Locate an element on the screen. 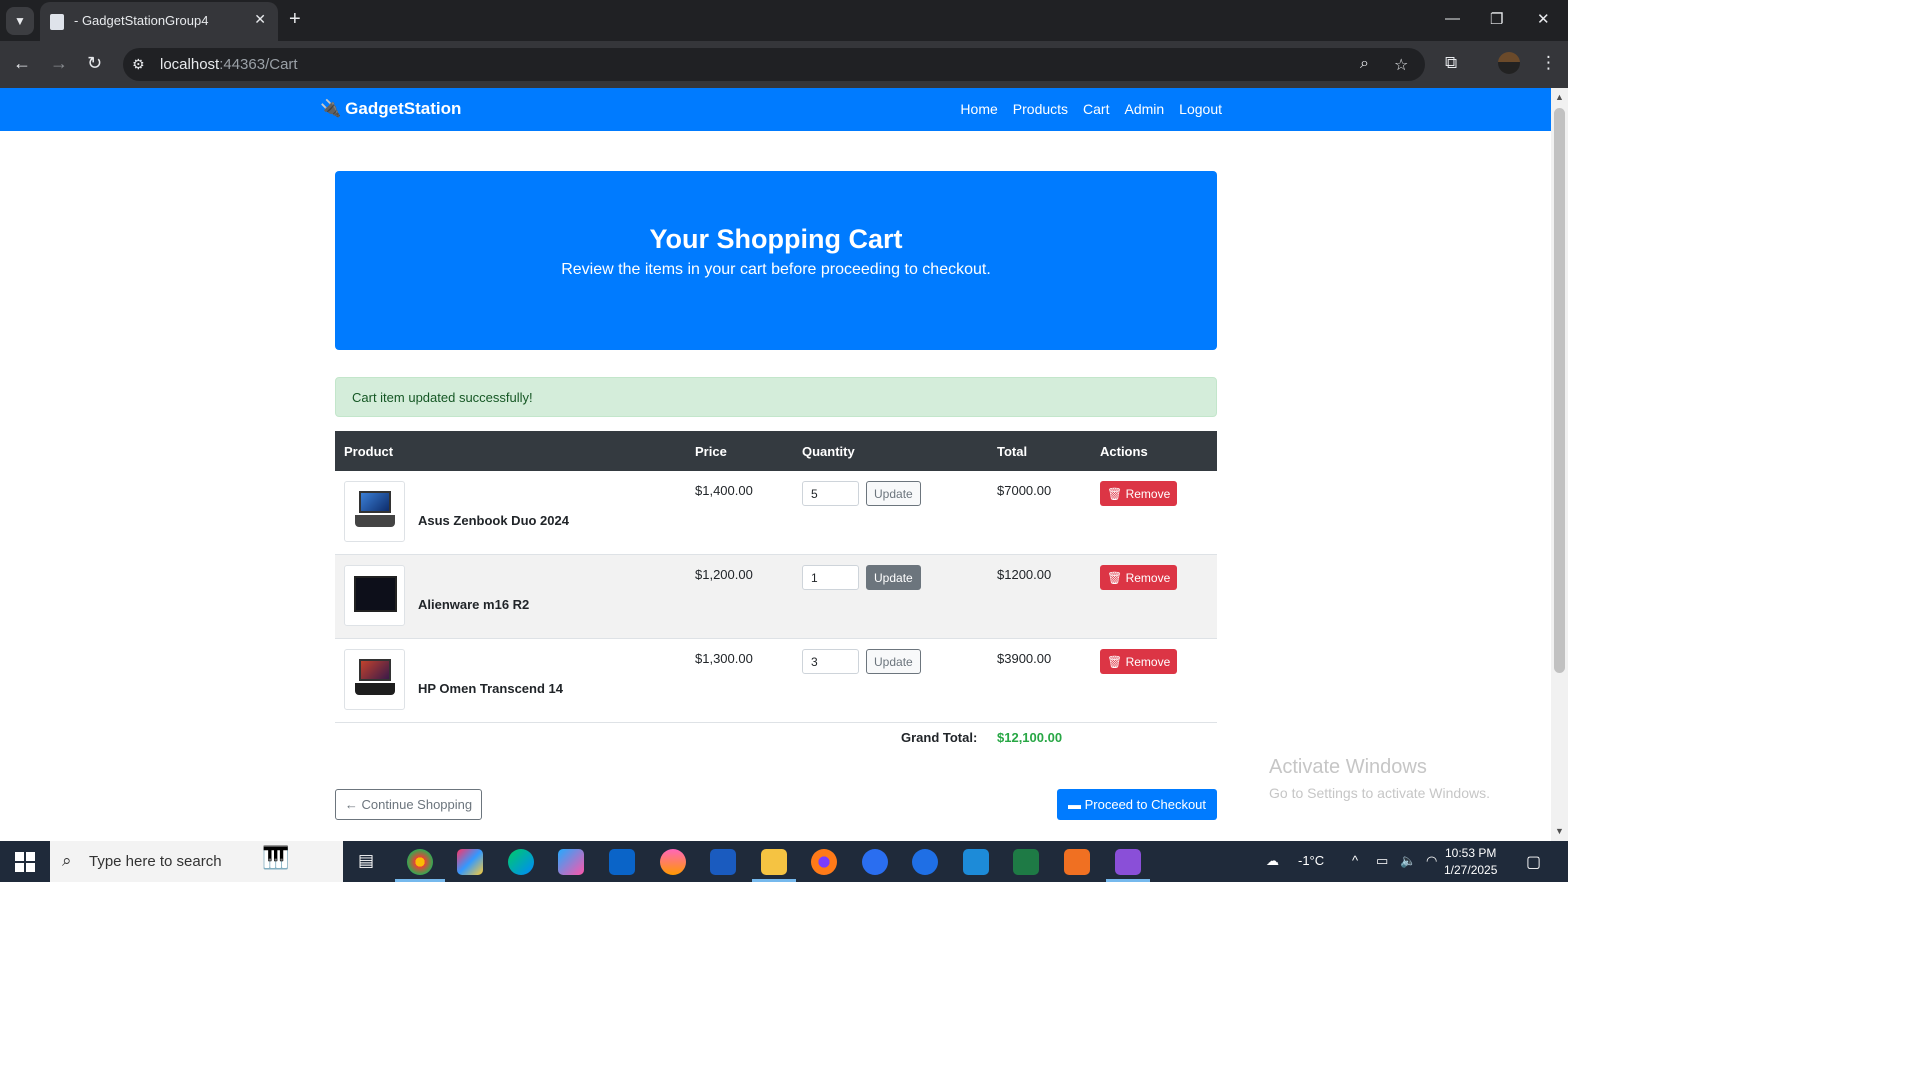  task-view-icon: ▤ is located at coordinates (366, 861).